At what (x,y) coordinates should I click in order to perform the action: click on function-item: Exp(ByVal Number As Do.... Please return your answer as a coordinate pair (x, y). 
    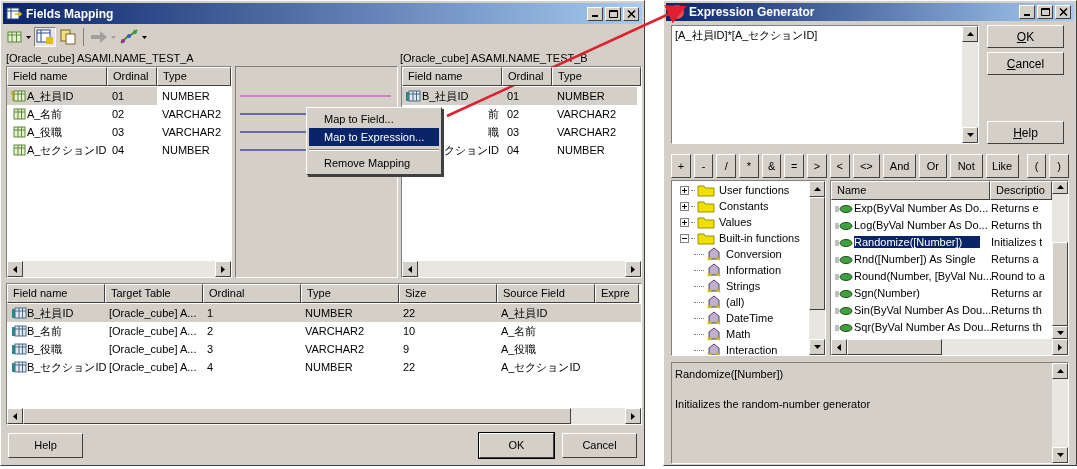
    Looking at the image, I should click on (920, 208).